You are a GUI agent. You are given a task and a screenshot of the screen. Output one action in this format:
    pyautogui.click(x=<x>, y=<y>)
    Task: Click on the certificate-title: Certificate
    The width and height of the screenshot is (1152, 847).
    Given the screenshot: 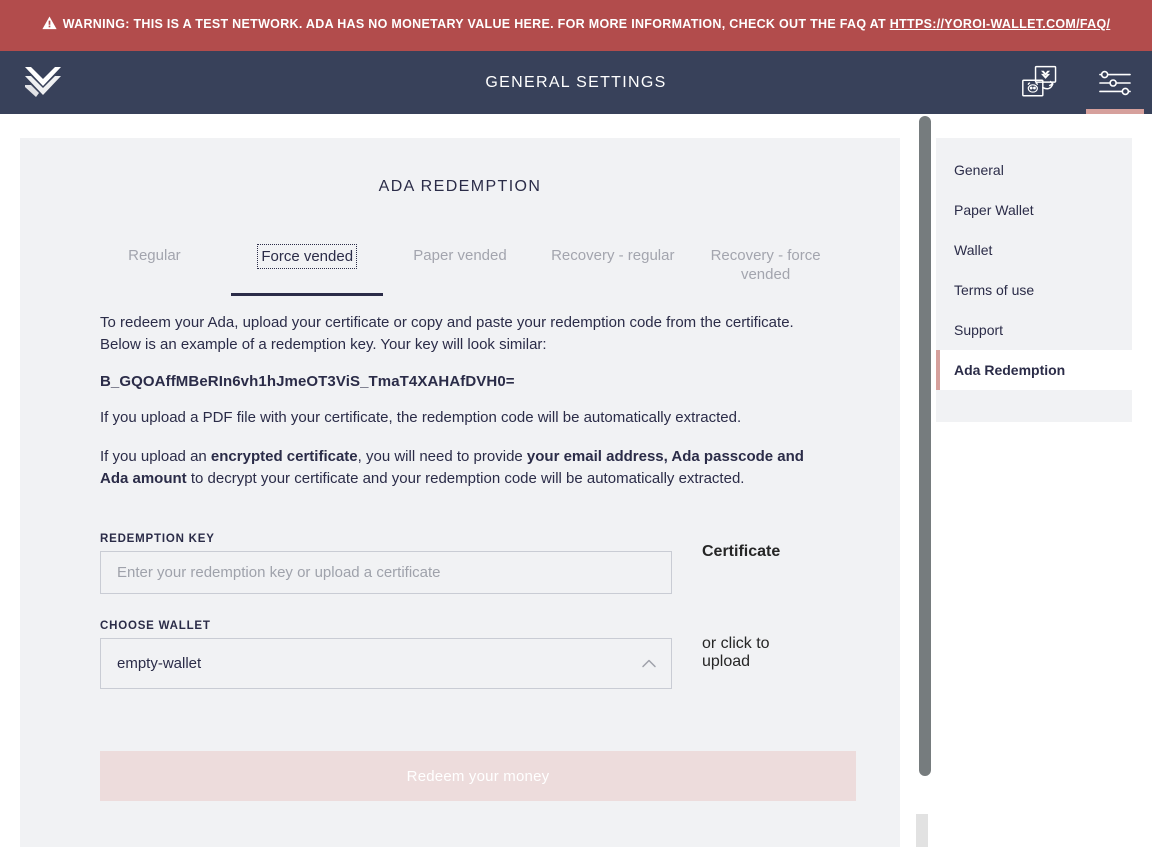 What is the action you would take?
    pyautogui.click(x=741, y=551)
    